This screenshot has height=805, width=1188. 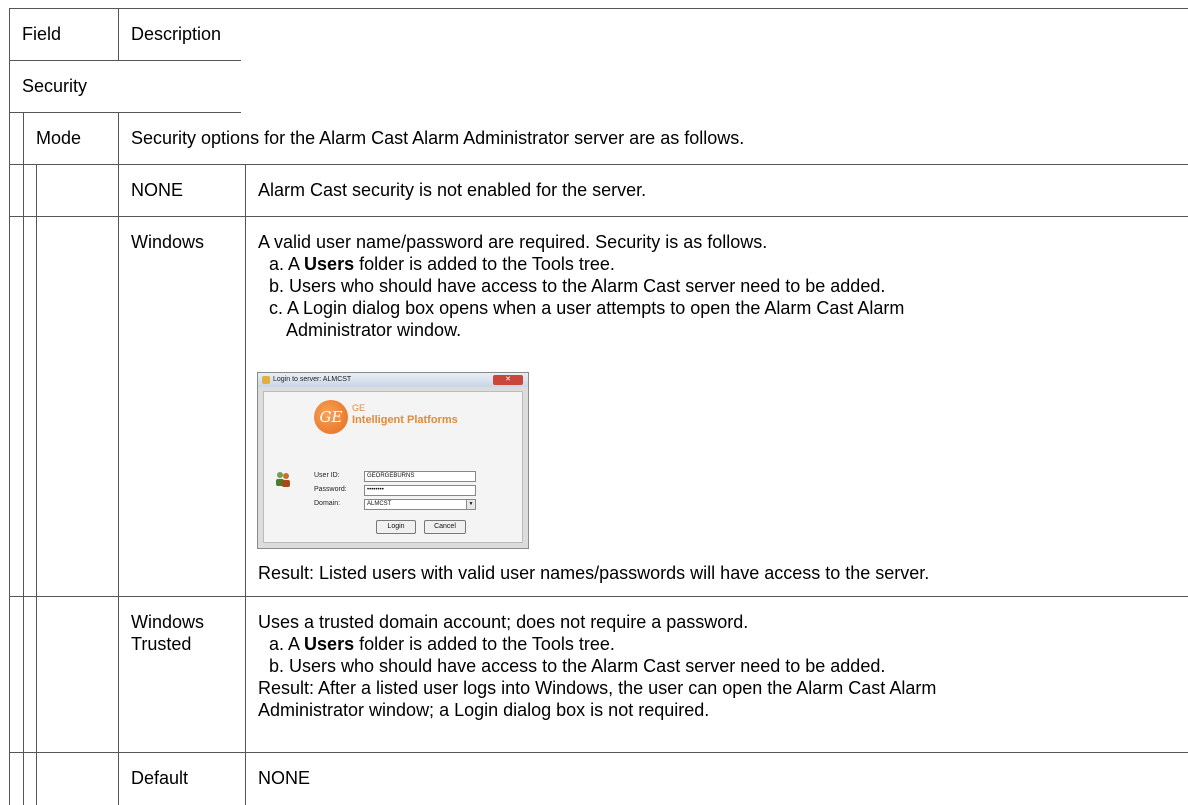 What do you see at coordinates (160, 778) in the screenshot?
I see `option-name: Default` at bounding box center [160, 778].